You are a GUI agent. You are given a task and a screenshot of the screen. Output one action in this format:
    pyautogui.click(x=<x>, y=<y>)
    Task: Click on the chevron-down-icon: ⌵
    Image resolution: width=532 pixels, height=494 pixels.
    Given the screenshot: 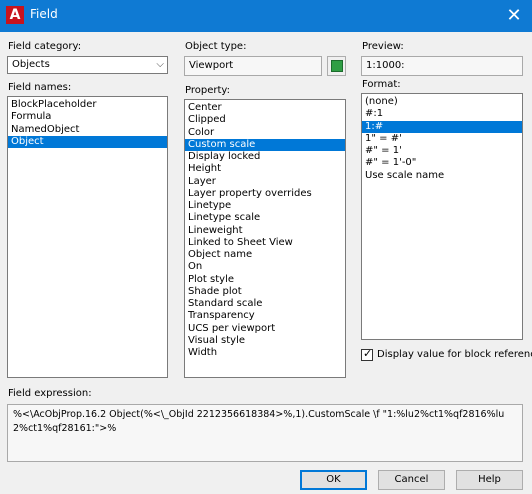 What is the action you would take?
    pyautogui.click(x=160, y=64)
    